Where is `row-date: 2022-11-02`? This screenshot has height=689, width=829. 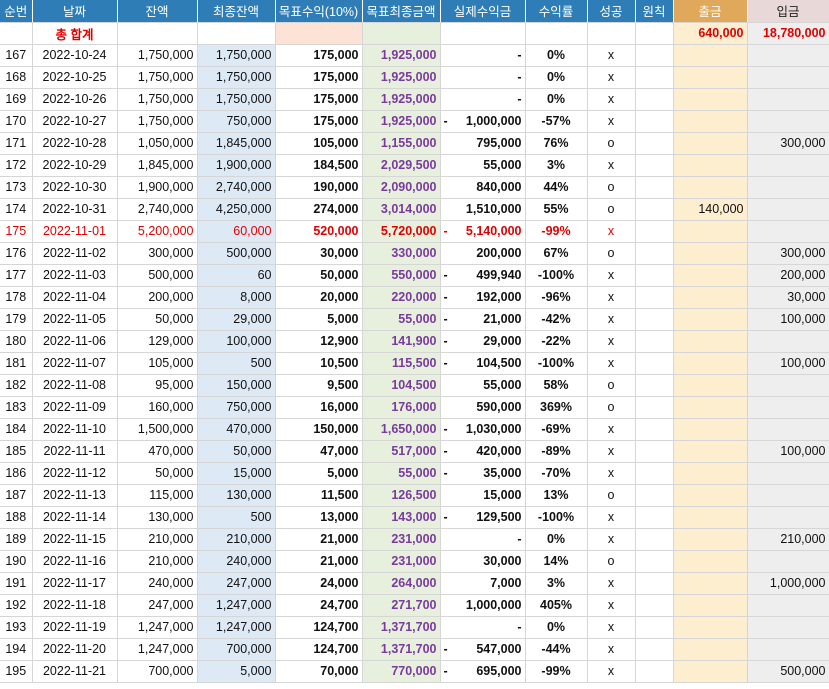
row-date: 2022-11-02 is located at coordinates (75, 253).